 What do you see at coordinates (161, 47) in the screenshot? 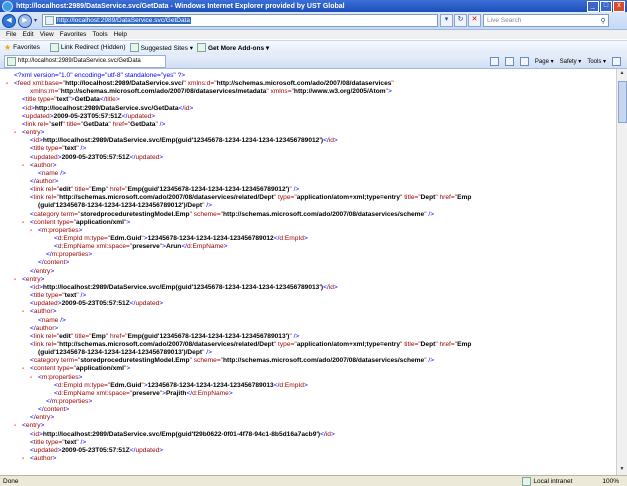
I see `fav-suggested-sites: Suggested Sites ▾` at bounding box center [161, 47].